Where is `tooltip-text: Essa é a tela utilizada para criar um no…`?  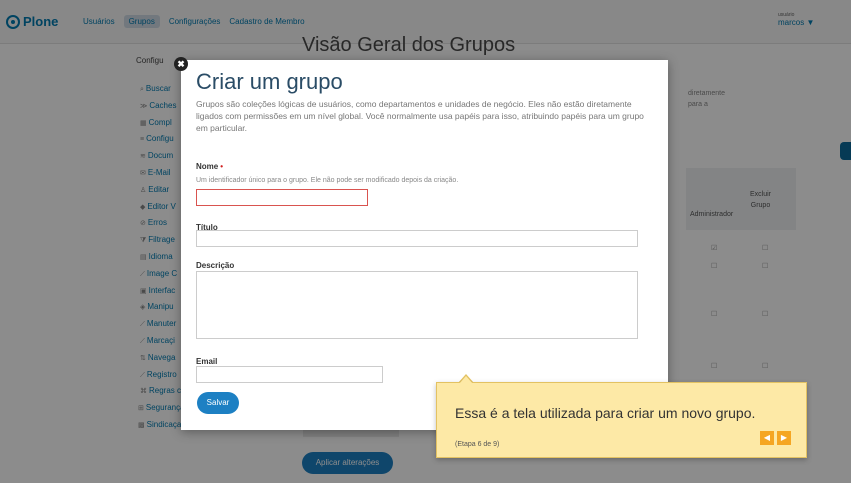
tooltip-text: Essa é a tela utilizada para criar um no… is located at coordinates (605, 413).